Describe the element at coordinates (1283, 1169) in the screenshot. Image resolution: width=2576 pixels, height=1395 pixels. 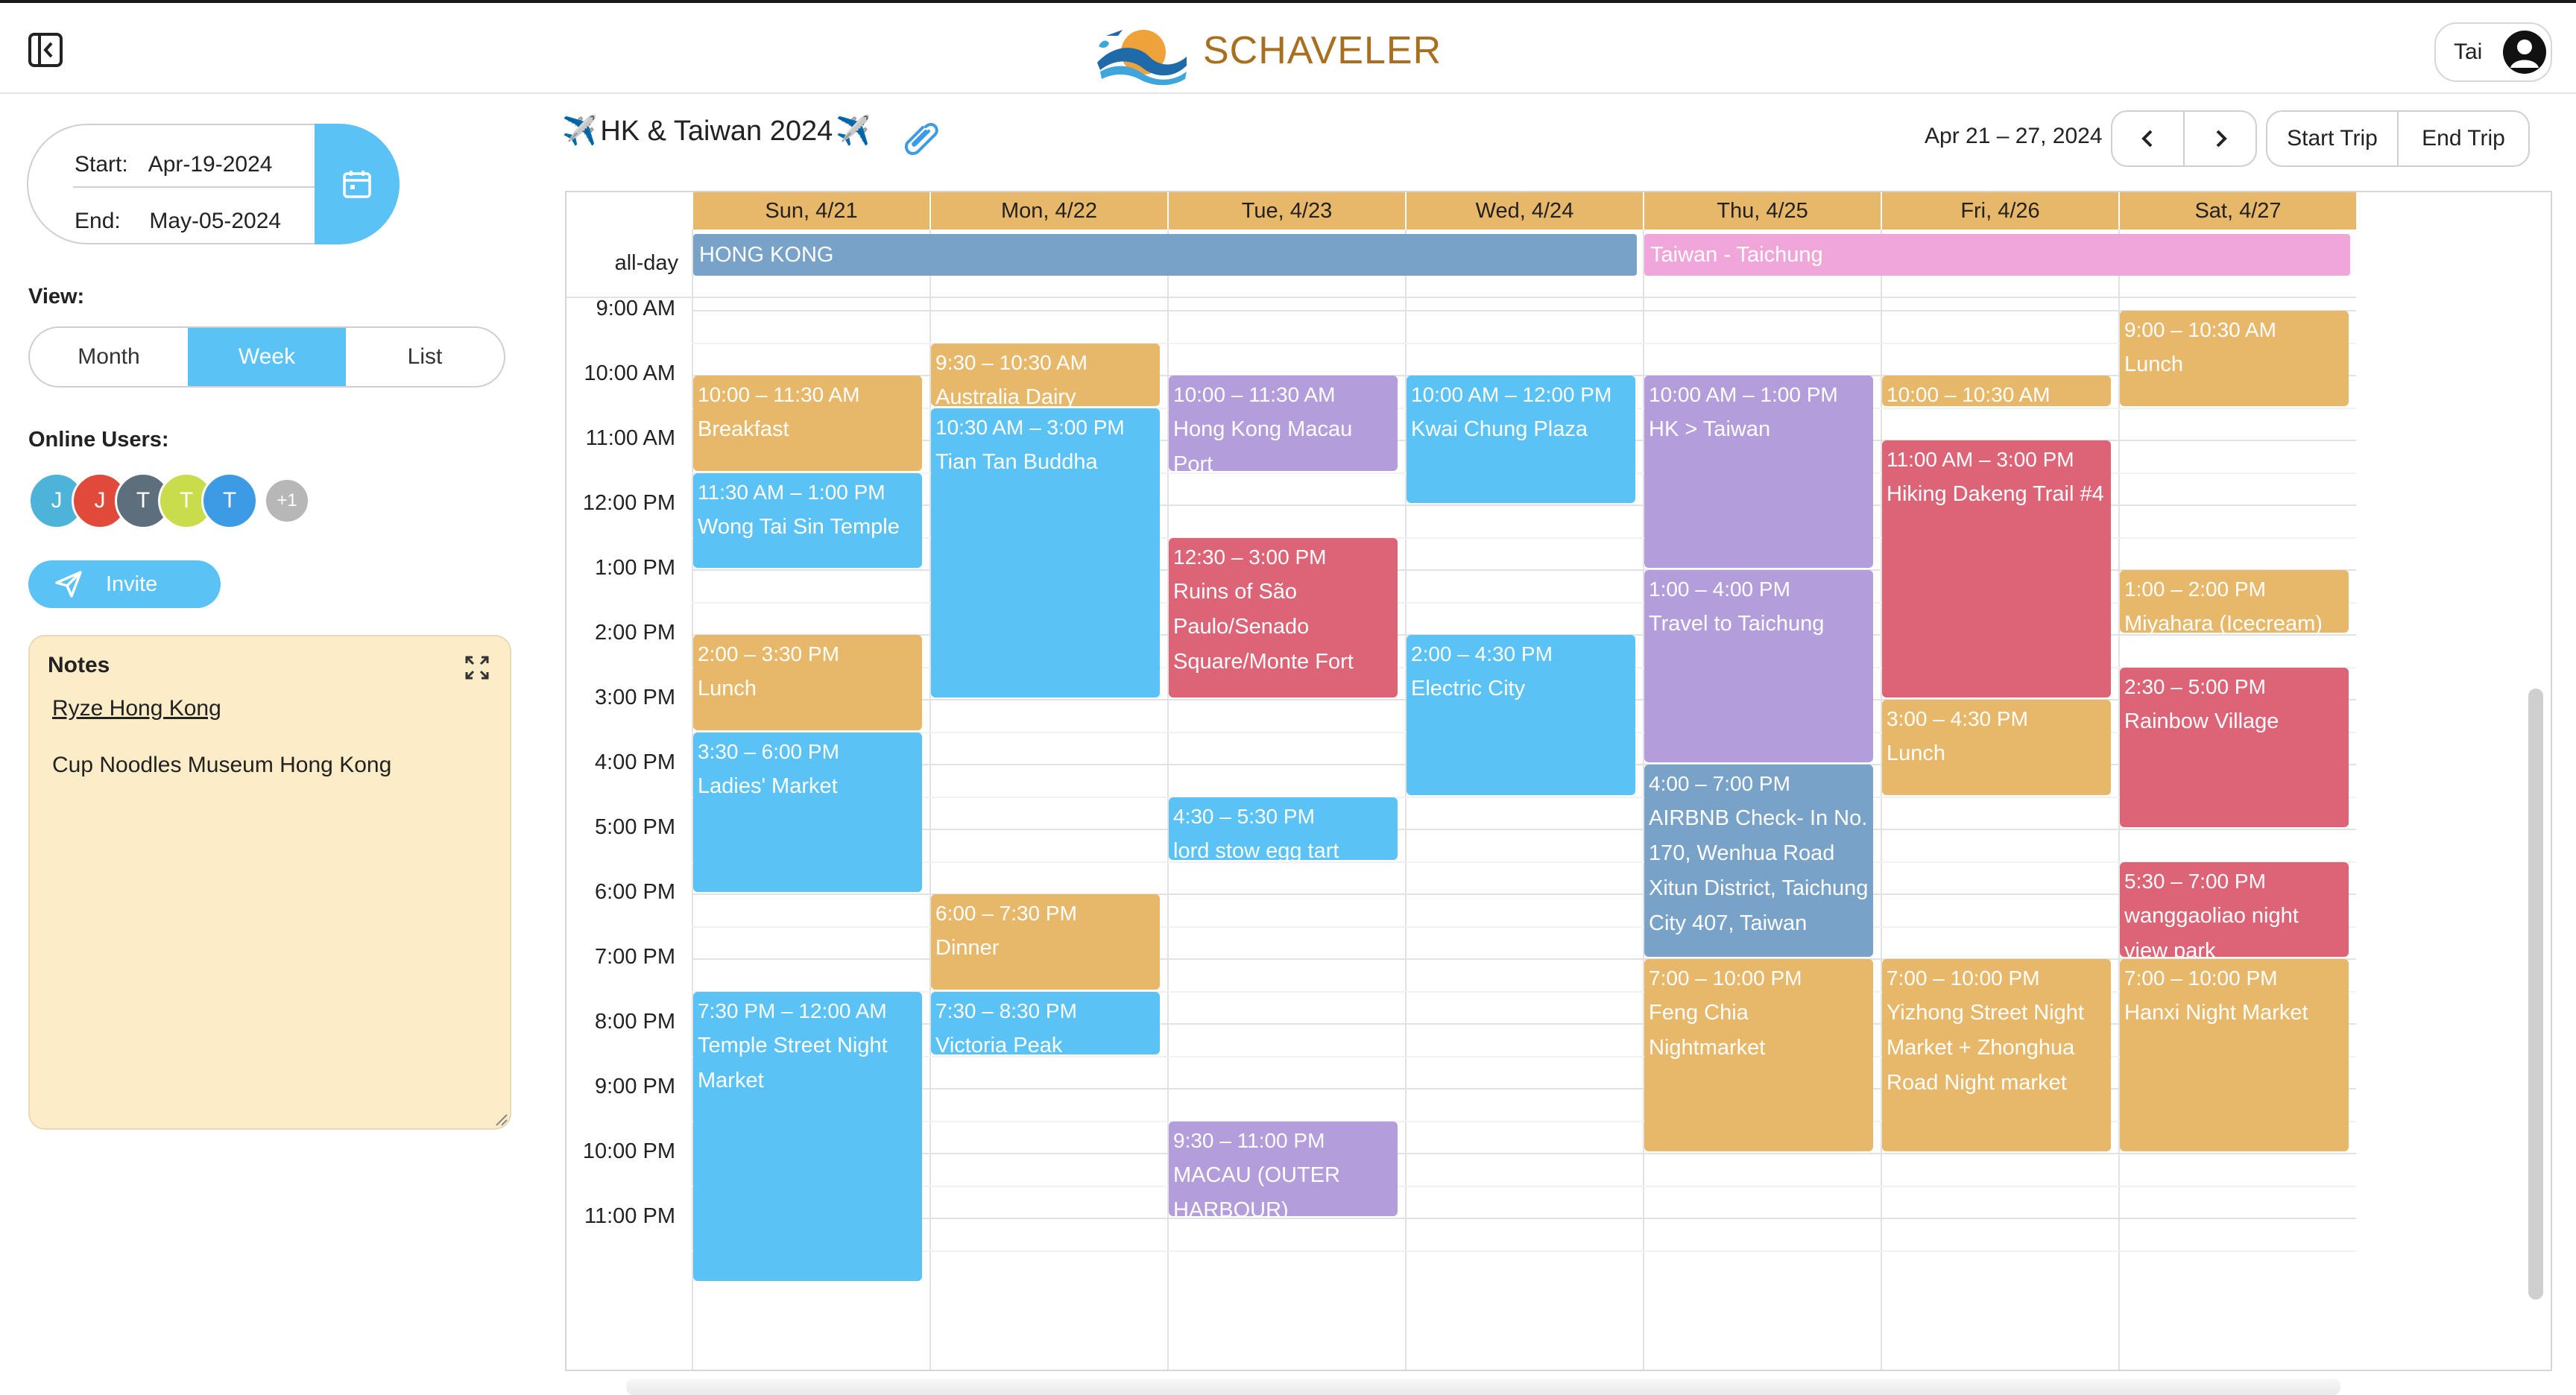
I see `calendar-event: 9:30 – 11:00 PM MACAU (OUTER HARBOUR)` at that location.